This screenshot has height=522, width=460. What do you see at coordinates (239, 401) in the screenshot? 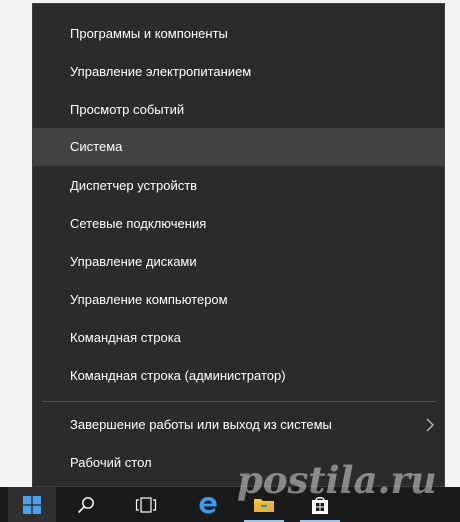
I see `menu-separator` at bounding box center [239, 401].